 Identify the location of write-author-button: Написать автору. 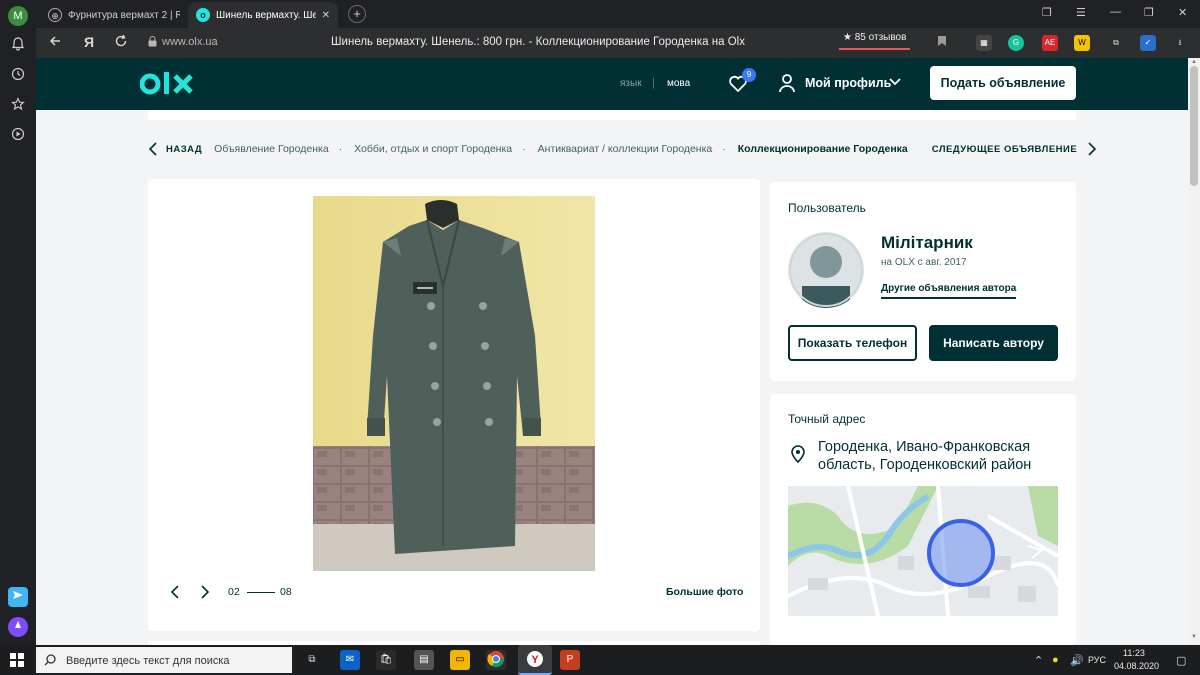
(993, 343).